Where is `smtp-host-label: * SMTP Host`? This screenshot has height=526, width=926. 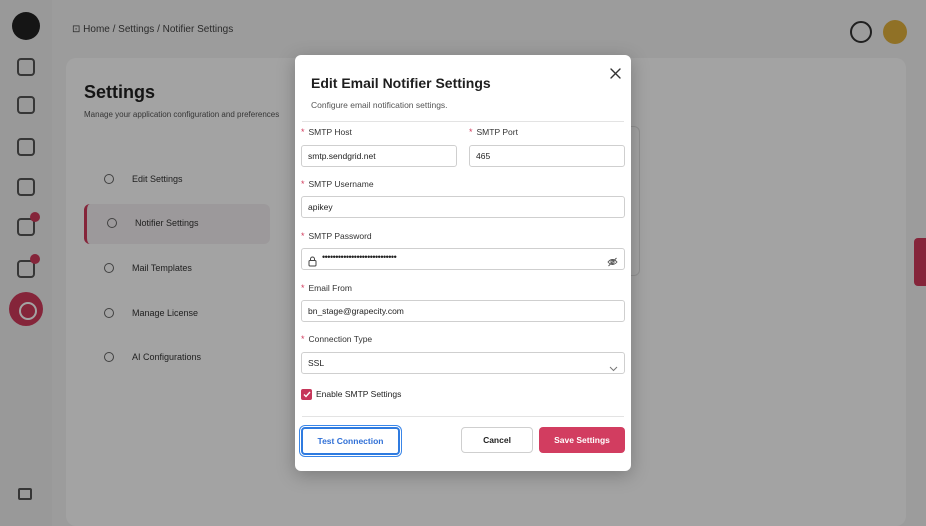 smtp-host-label: * SMTP Host is located at coordinates (326, 132).